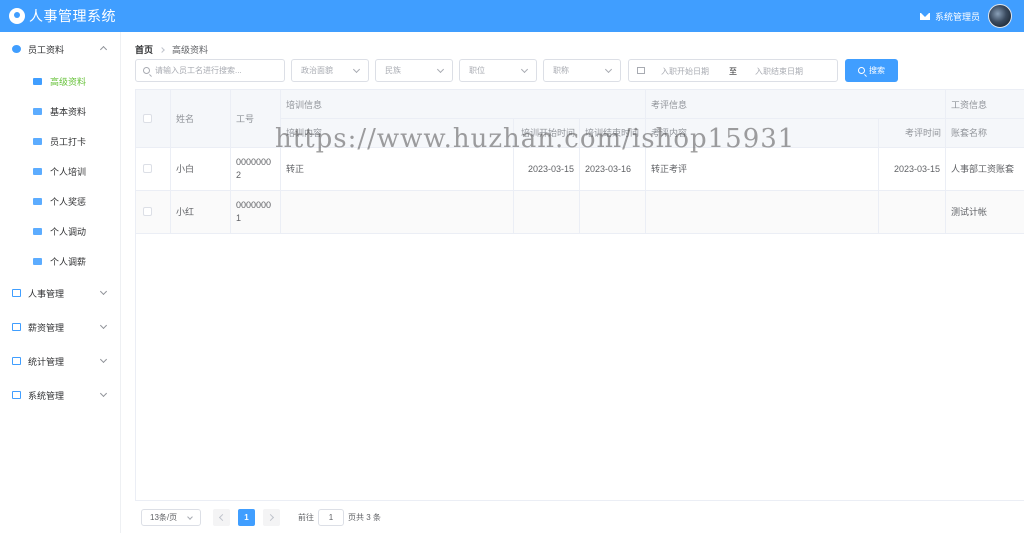 This screenshot has height=533, width=1024. What do you see at coordinates (144, 49) in the screenshot?
I see `breadcrumb-home: 首页` at bounding box center [144, 49].